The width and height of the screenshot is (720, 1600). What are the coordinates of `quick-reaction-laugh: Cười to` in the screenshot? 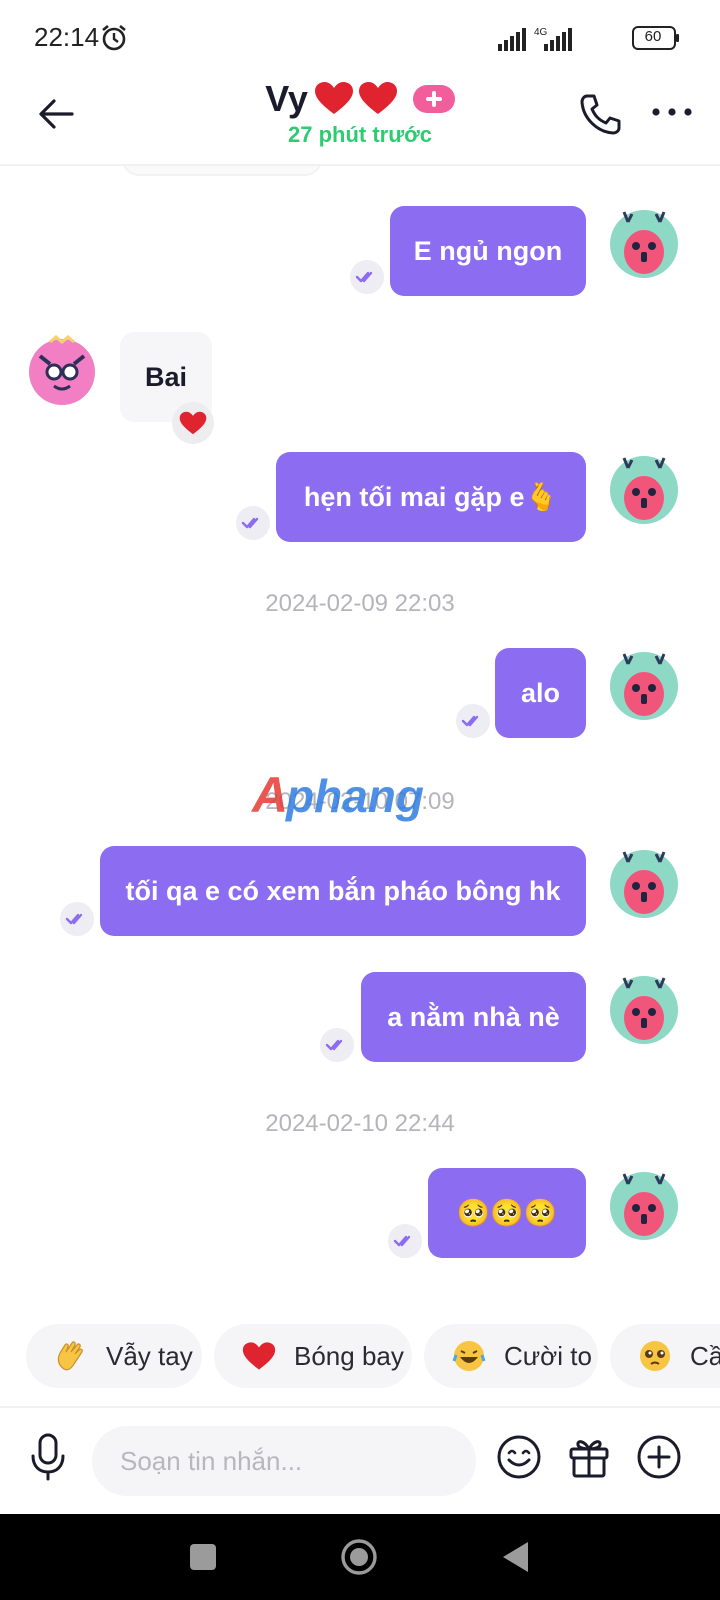 It's located at (511, 1356).